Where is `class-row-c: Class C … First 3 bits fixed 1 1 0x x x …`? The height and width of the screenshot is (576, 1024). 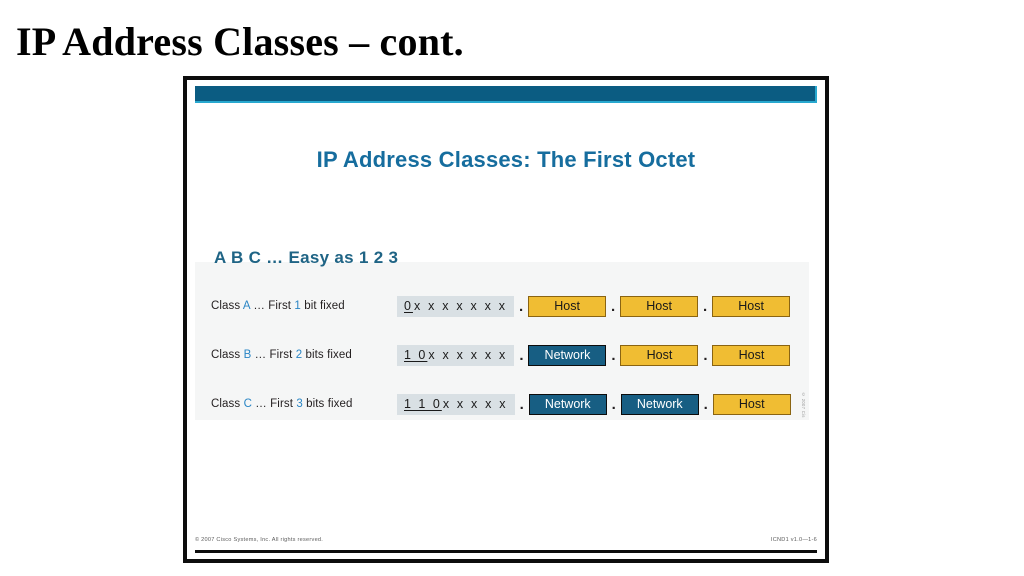 class-row-c: Class C … First 3 bits fixed 1 1 0x x x … is located at coordinates (511, 404).